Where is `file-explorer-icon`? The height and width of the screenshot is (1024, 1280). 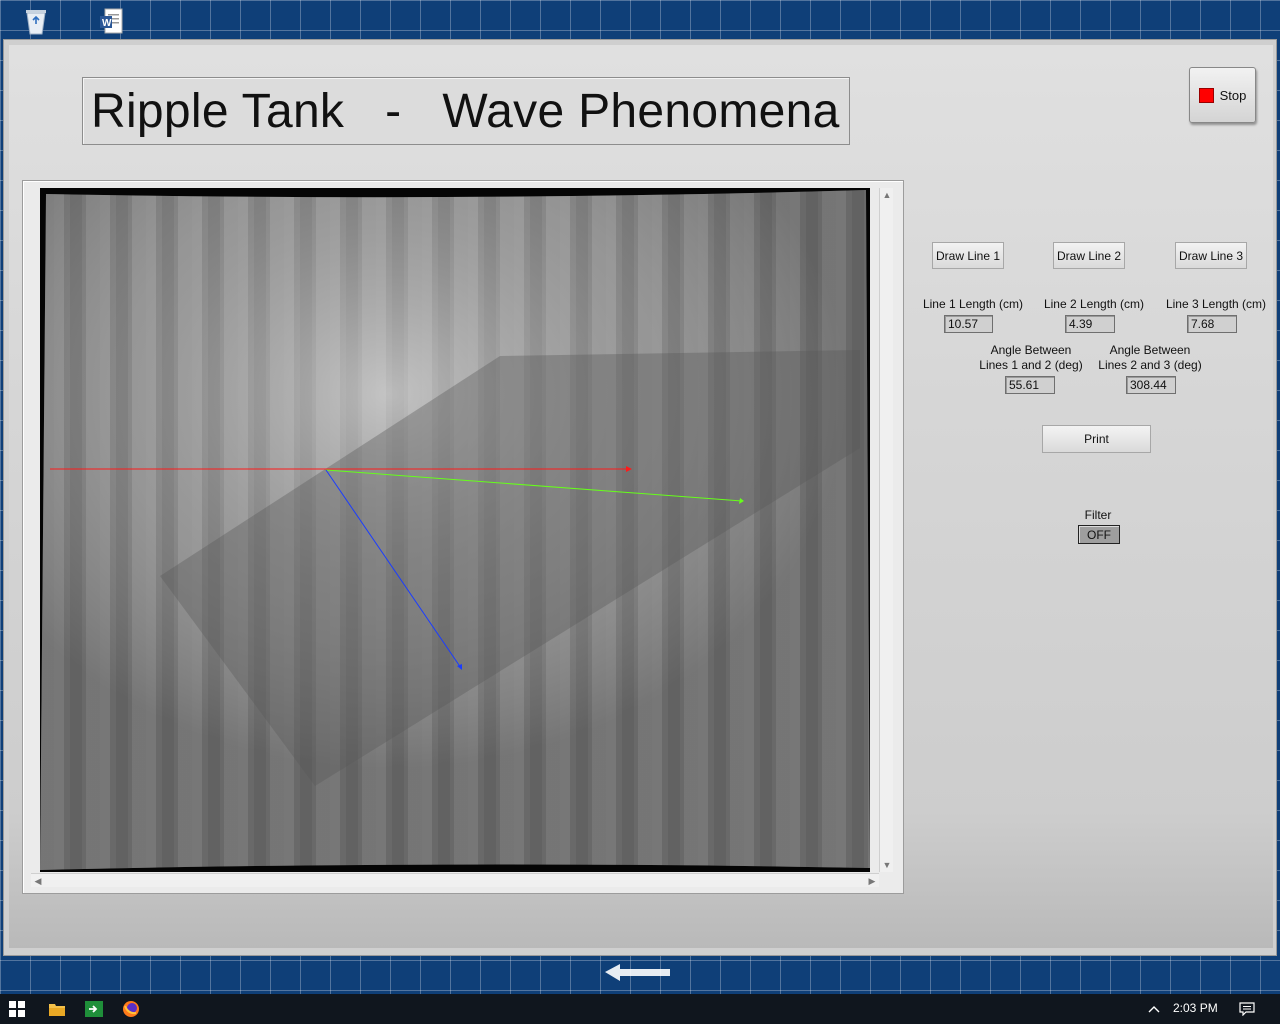 file-explorer-icon is located at coordinates (57, 1009).